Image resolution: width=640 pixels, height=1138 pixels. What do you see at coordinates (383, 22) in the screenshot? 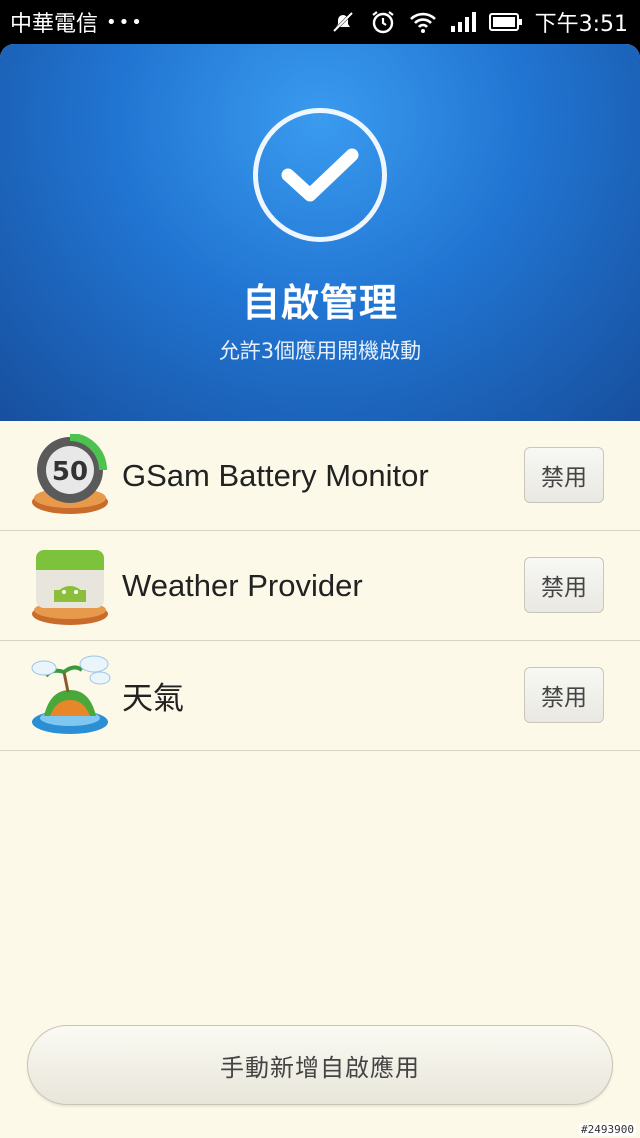
I see `alarm-icon` at bounding box center [383, 22].